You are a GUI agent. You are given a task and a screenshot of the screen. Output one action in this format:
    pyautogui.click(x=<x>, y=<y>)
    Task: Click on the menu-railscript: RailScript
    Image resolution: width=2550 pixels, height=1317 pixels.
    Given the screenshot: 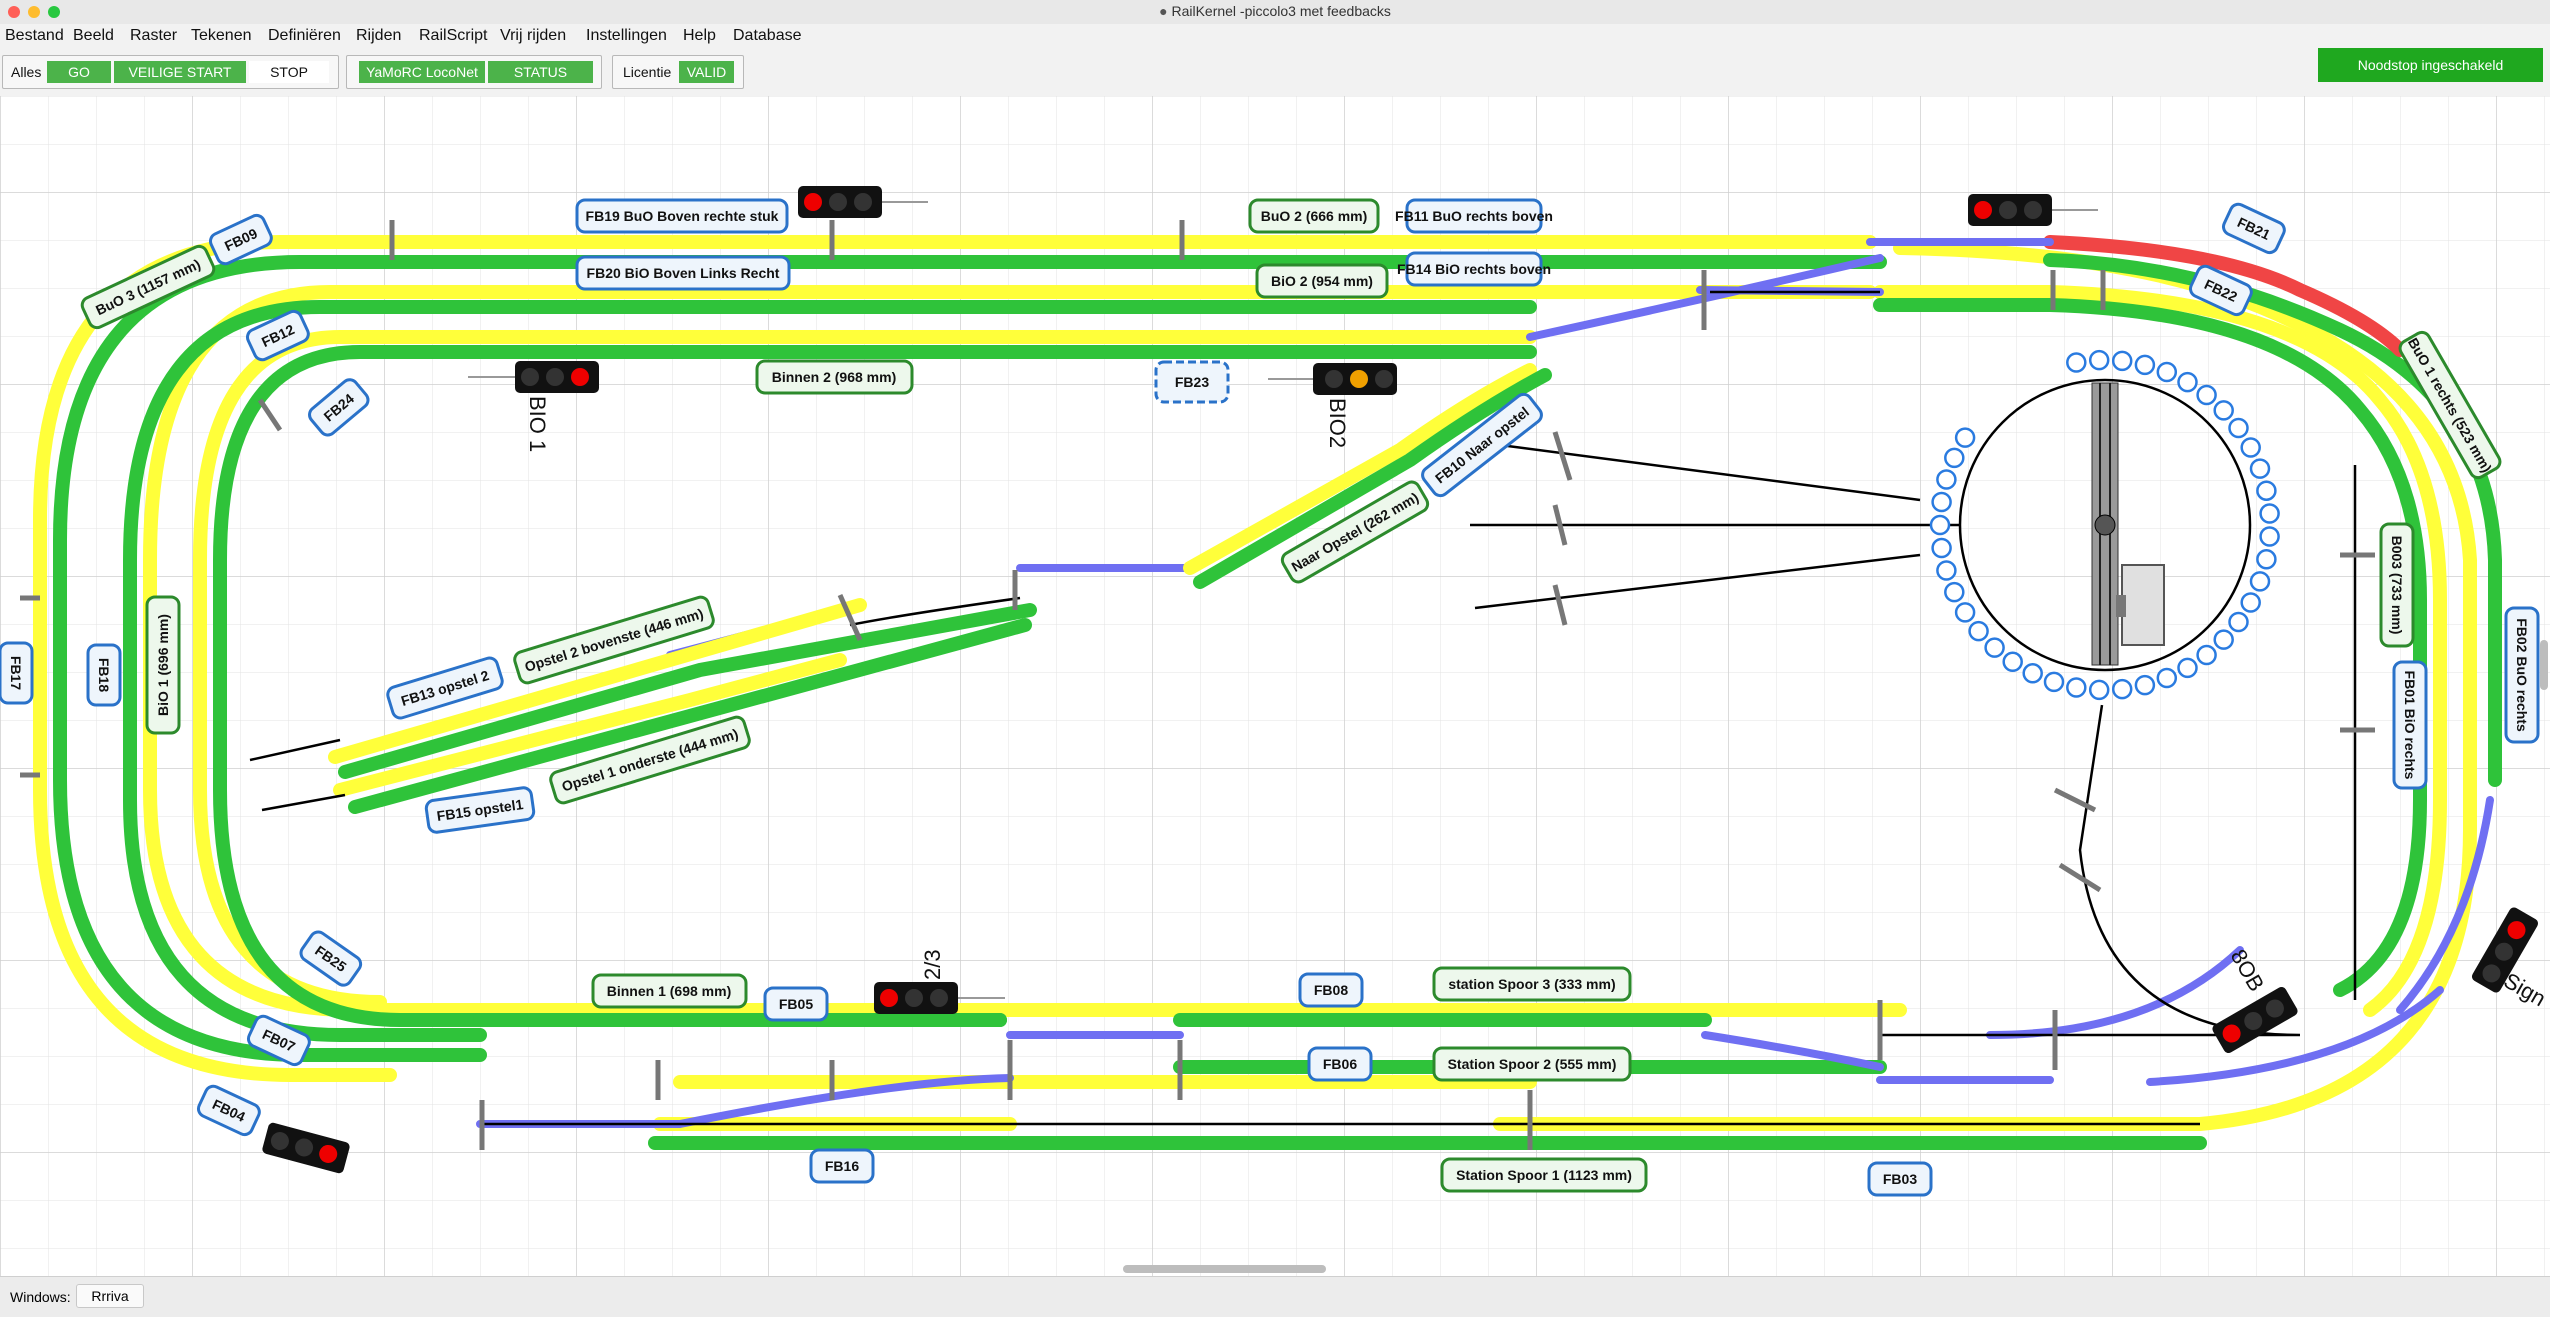 What is the action you would take?
    pyautogui.click(x=453, y=36)
    